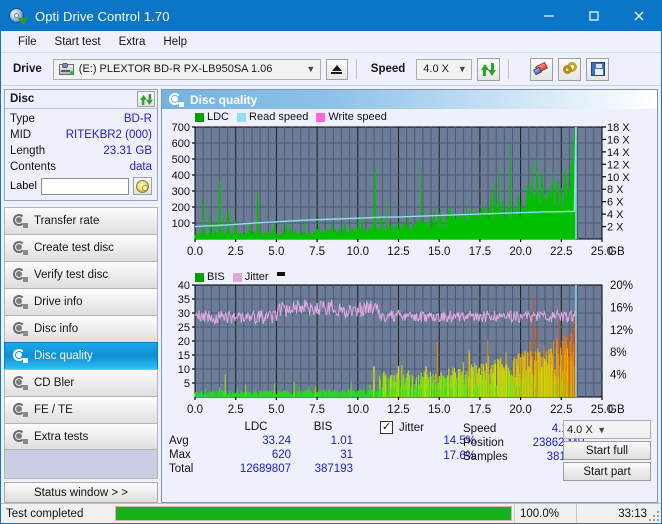 Image resolution: width=662 pixels, height=524 pixels. What do you see at coordinates (317, 252) in the screenshot?
I see `svg-text: 7.5` at bounding box center [317, 252].